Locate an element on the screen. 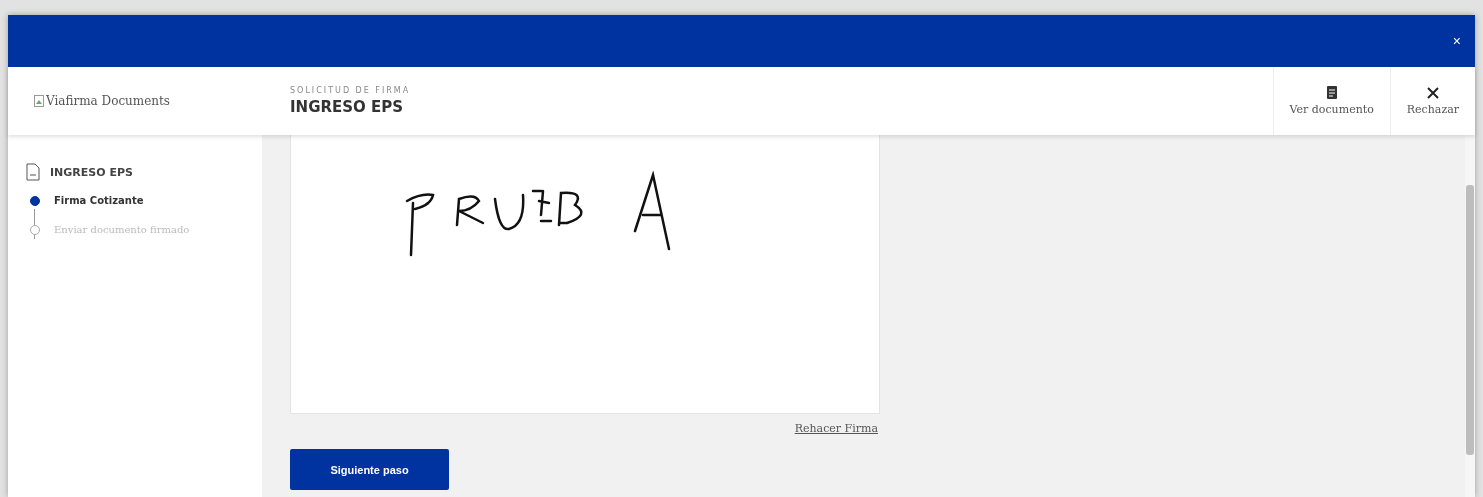 The image size is (1483, 497). document-name: INGRESO EPS is located at coordinates (91, 172).